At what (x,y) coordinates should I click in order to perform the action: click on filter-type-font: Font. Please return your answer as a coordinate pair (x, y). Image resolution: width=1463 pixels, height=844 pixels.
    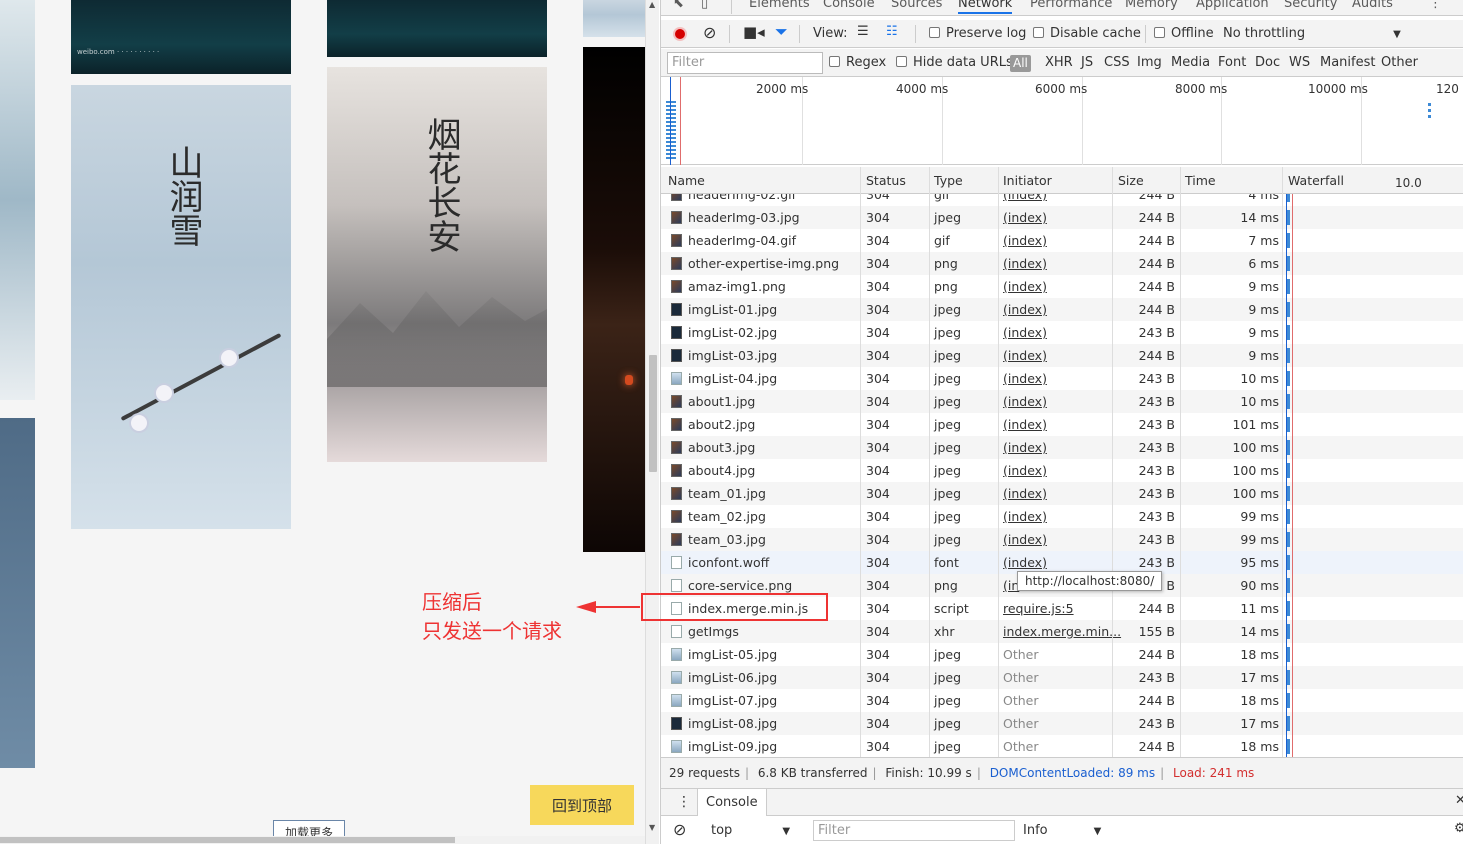
    Looking at the image, I should click on (1232, 62).